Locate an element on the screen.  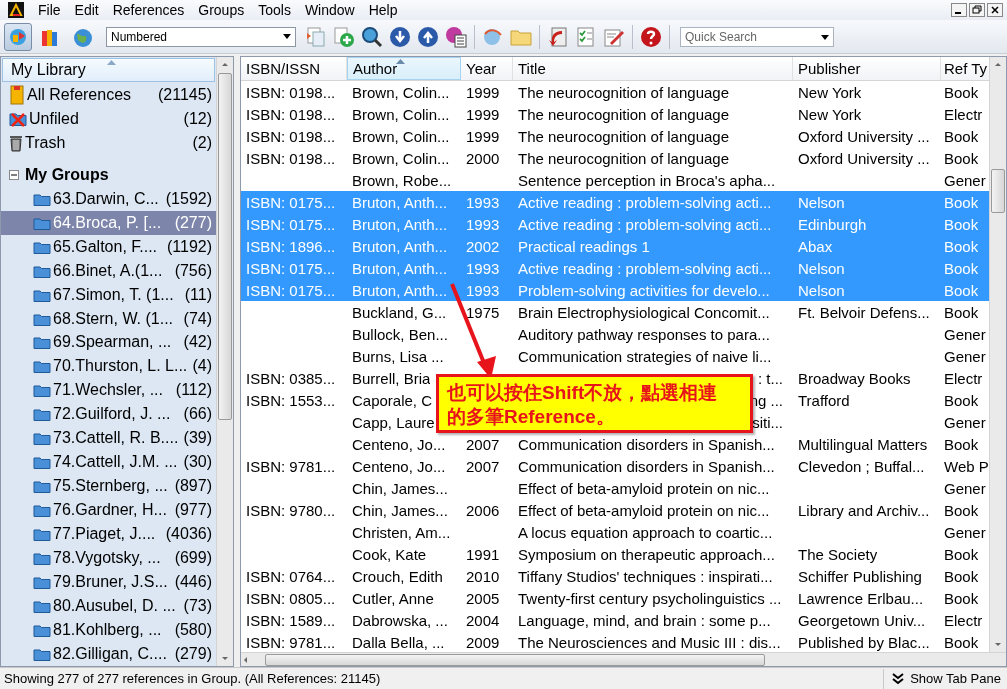
column-header: Author is located at coordinates (404, 68).